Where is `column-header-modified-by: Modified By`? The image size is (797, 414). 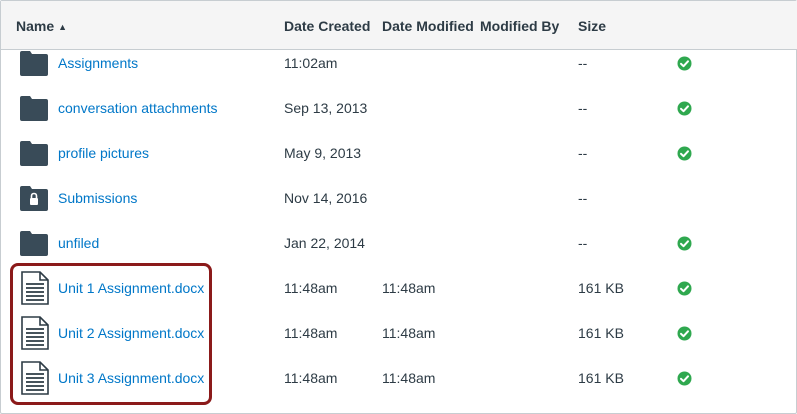
column-header-modified-by: Modified By is located at coordinates (519, 26).